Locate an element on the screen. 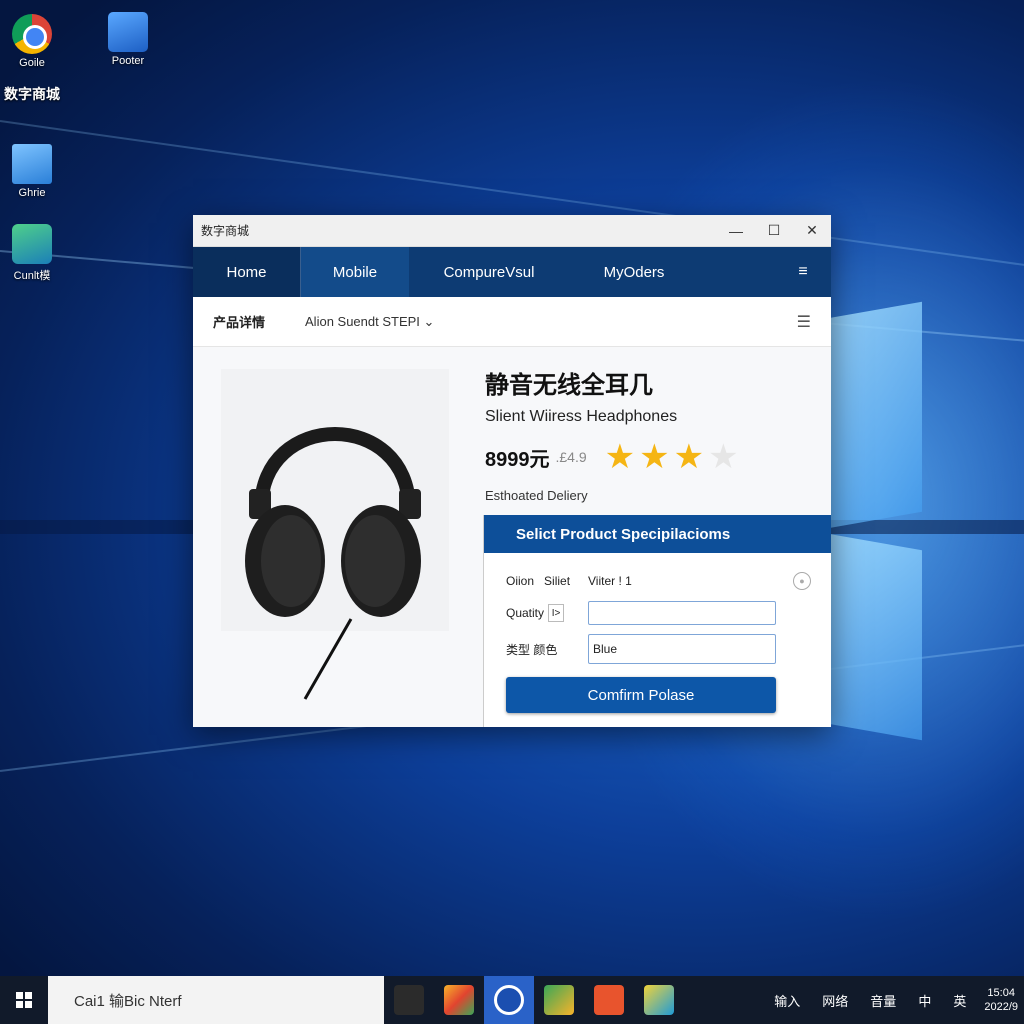  desktop-icon-label: Ghrie is located at coordinates (32, 193).